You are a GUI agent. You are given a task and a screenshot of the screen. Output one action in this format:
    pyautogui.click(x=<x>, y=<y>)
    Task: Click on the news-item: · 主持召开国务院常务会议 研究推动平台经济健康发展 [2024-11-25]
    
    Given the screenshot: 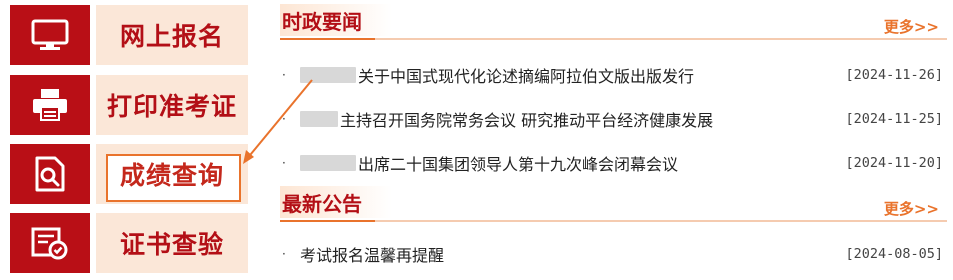 What is the action you would take?
    pyautogui.click(x=612, y=119)
    